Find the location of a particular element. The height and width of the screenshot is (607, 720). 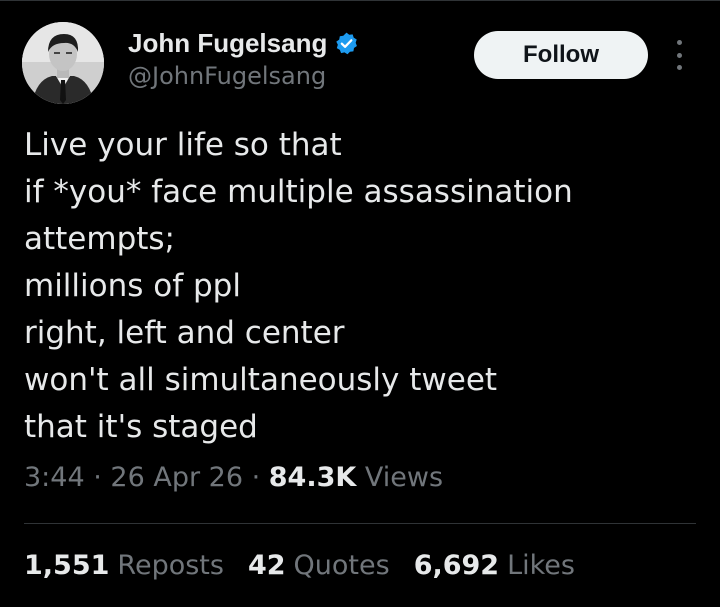

divider is located at coordinates (360, 523).